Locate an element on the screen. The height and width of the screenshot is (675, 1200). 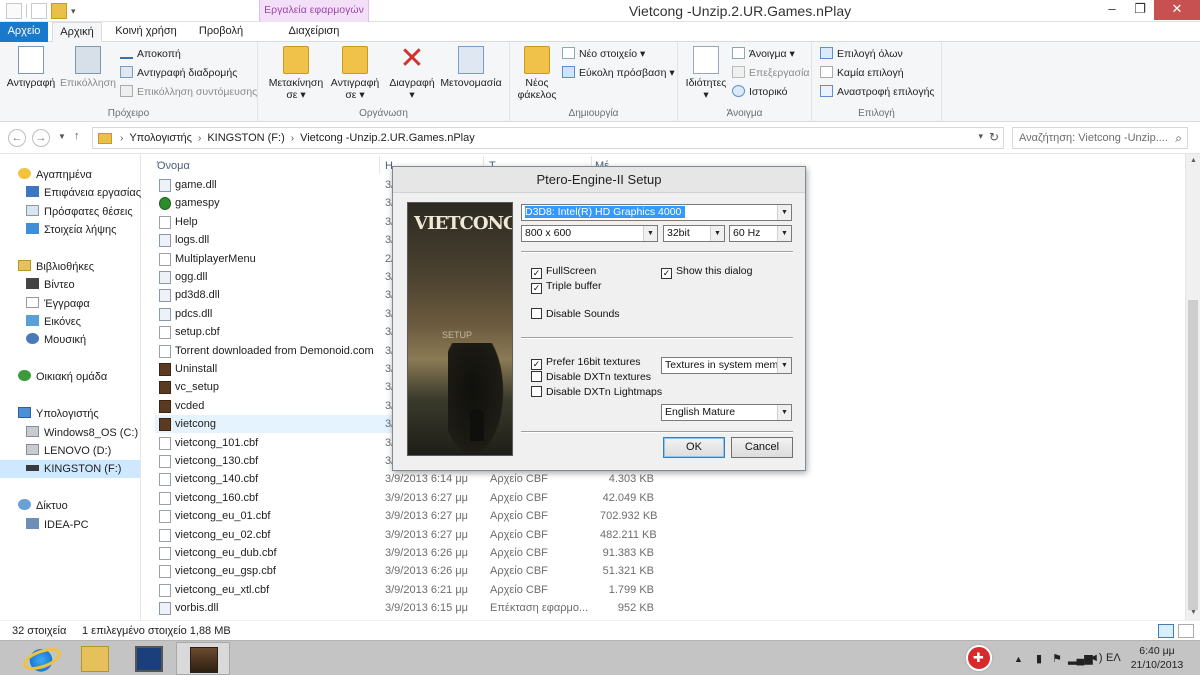
vietcong-taskbar-button is located at coordinates (203, 658).